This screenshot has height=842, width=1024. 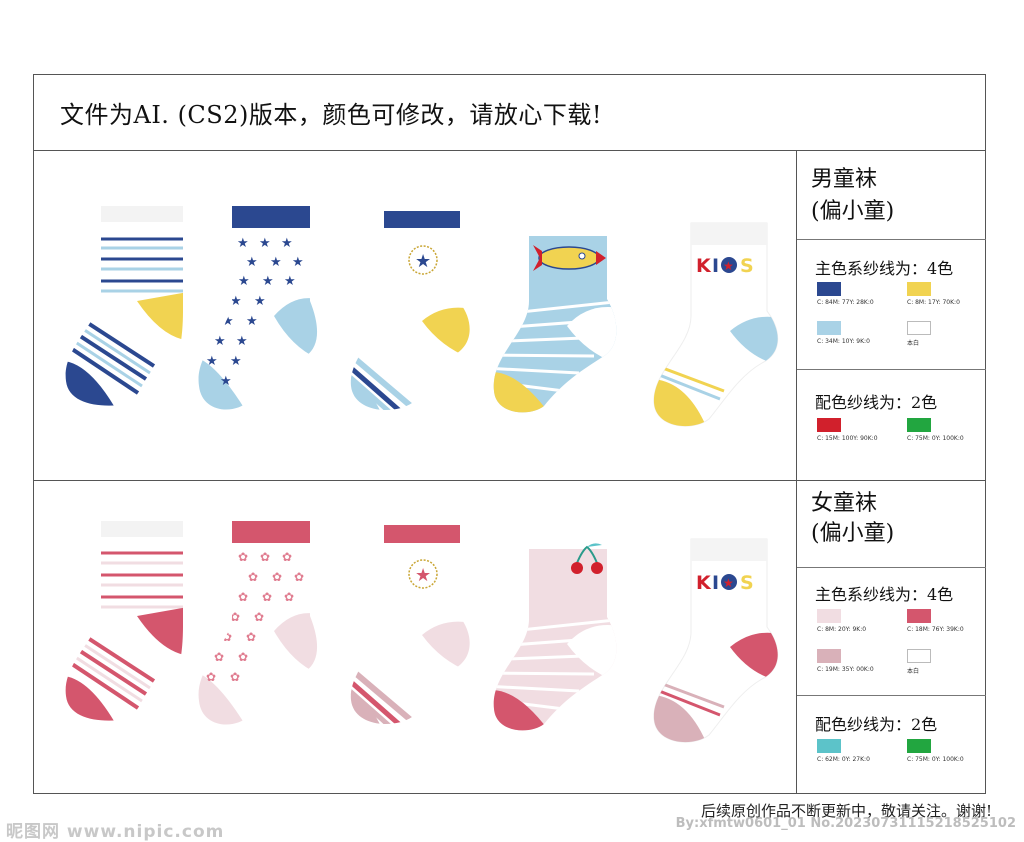 I want to click on boys-accent-label: C: 75M: 0Y: 100K:0, so click(x=935, y=438).